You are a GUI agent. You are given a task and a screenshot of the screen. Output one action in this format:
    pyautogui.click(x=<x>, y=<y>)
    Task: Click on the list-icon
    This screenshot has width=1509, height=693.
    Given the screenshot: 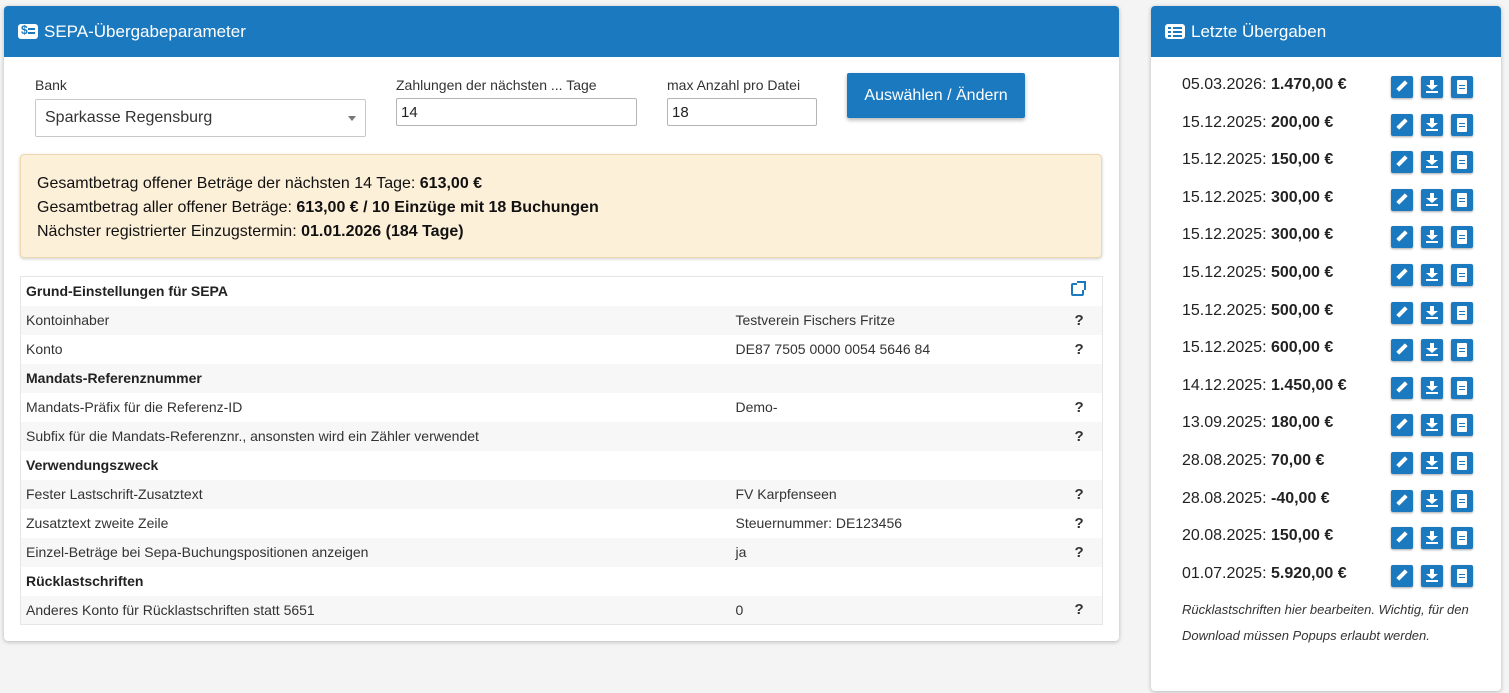 What is the action you would take?
    pyautogui.click(x=1175, y=31)
    